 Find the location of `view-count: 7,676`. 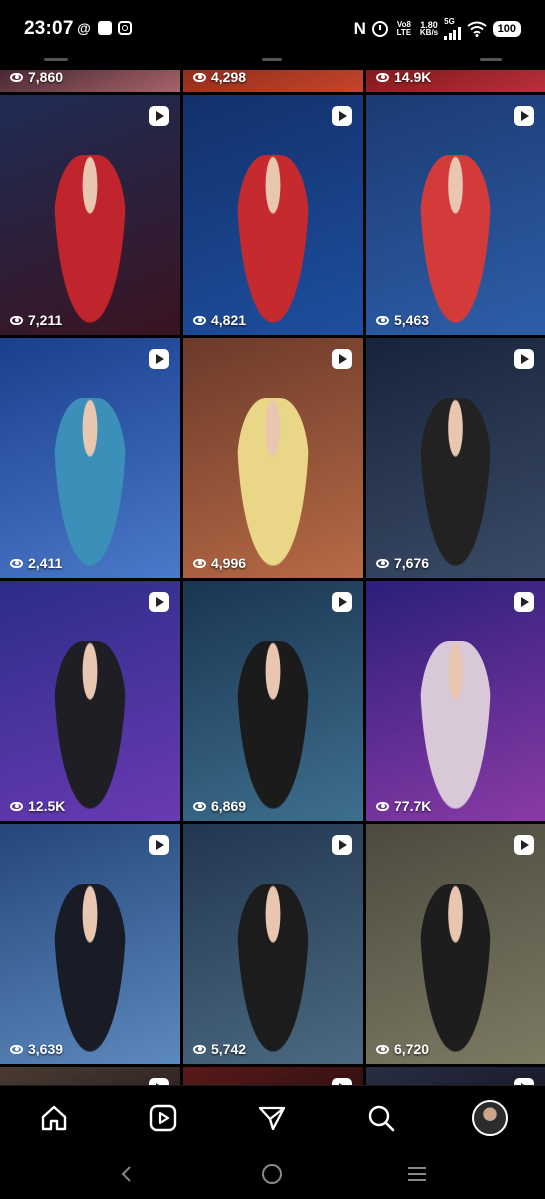

view-count: 7,676 is located at coordinates (412, 563).